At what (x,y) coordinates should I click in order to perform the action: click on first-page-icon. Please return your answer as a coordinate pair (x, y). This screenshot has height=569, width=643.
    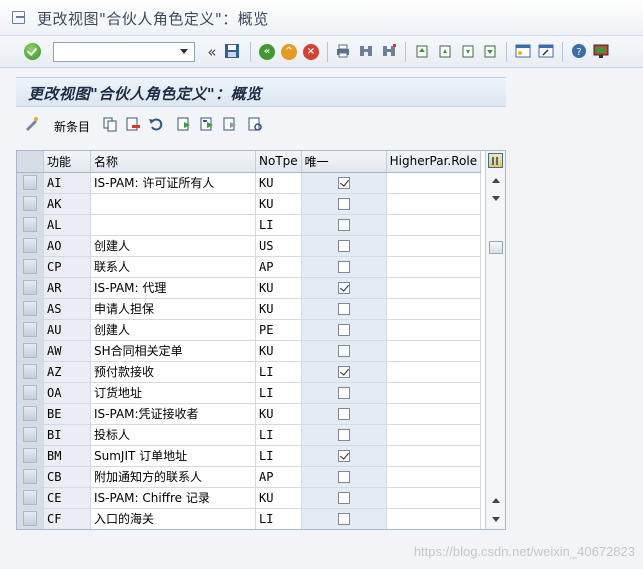
    Looking at the image, I should click on (422, 52).